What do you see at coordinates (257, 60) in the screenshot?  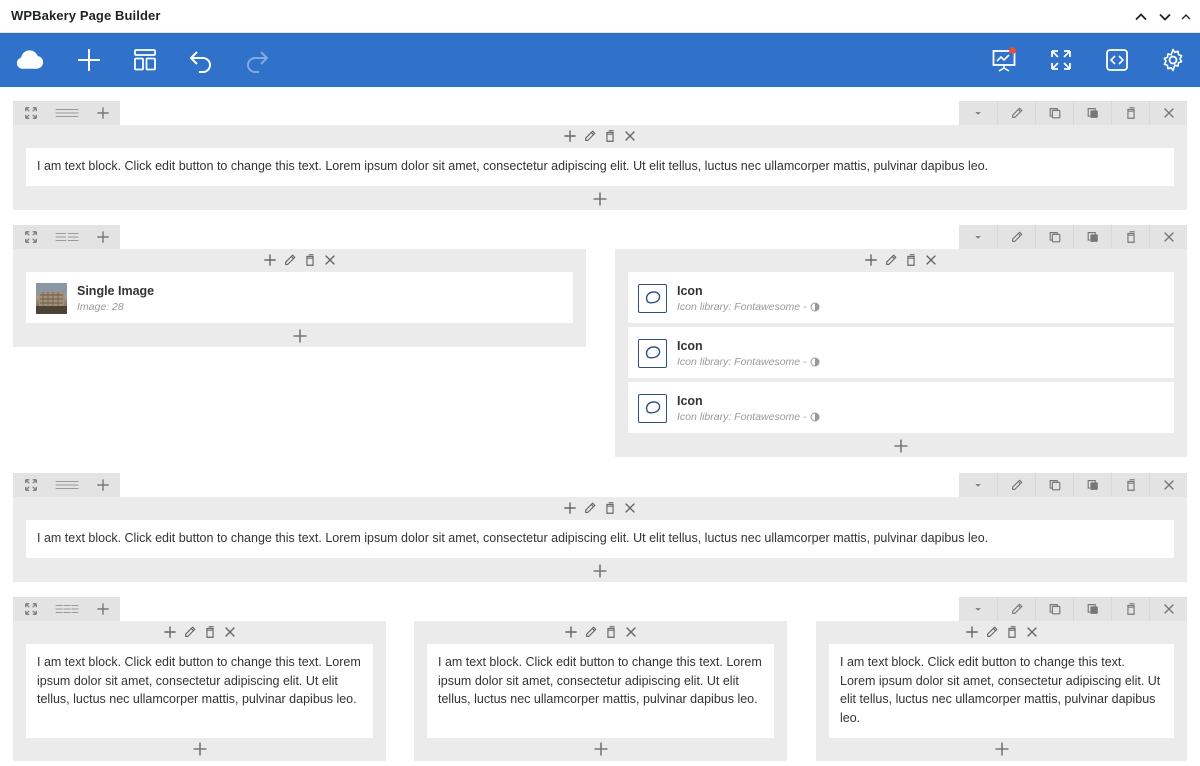 I see `redo-icon` at bounding box center [257, 60].